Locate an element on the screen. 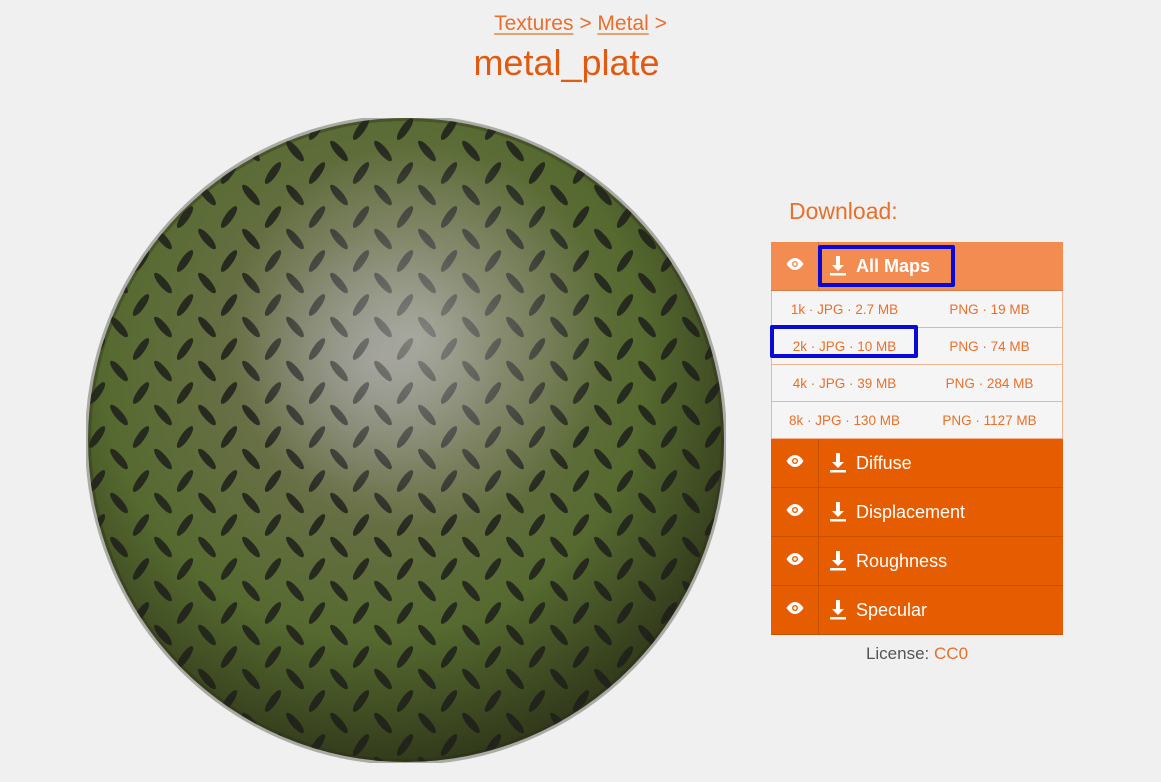 The image size is (1161, 782). breadcrumb: Textures > Metal > is located at coordinates (580, 24).